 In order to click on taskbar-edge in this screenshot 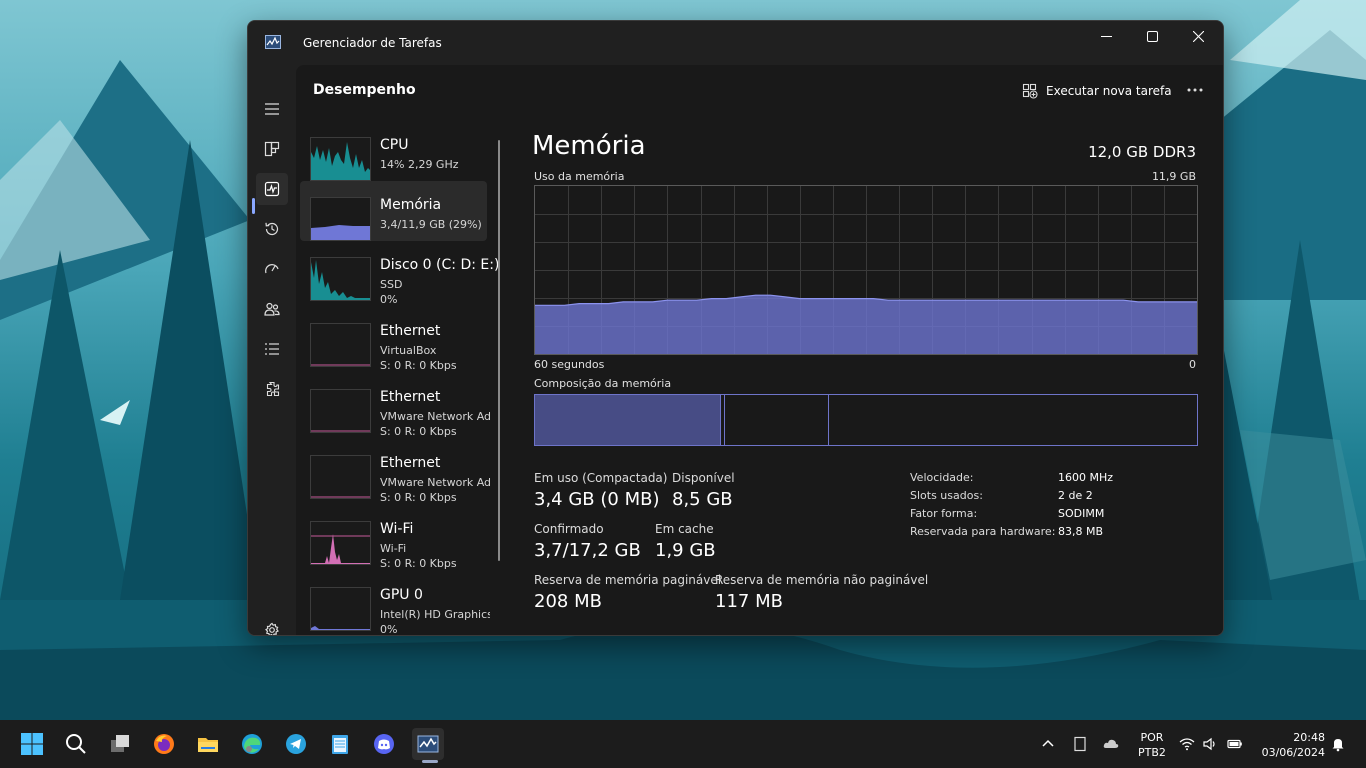, I will do `click(252, 744)`.